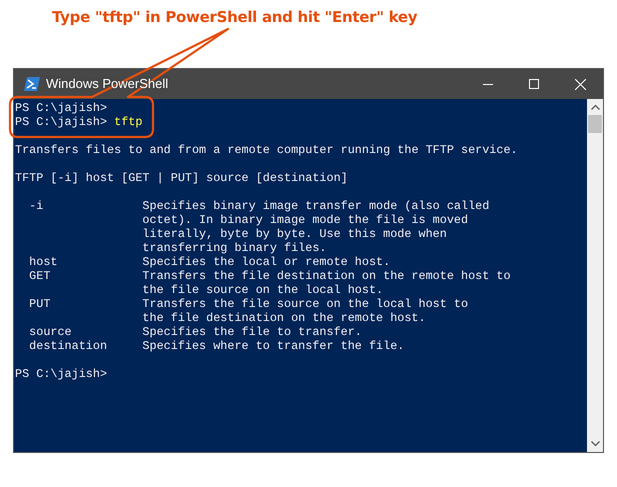 This screenshot has width=617, height=487. What do you see at coordinates (43, 262) in the screenshot?
I see `option-name: host` at bounding box center [43, 262].